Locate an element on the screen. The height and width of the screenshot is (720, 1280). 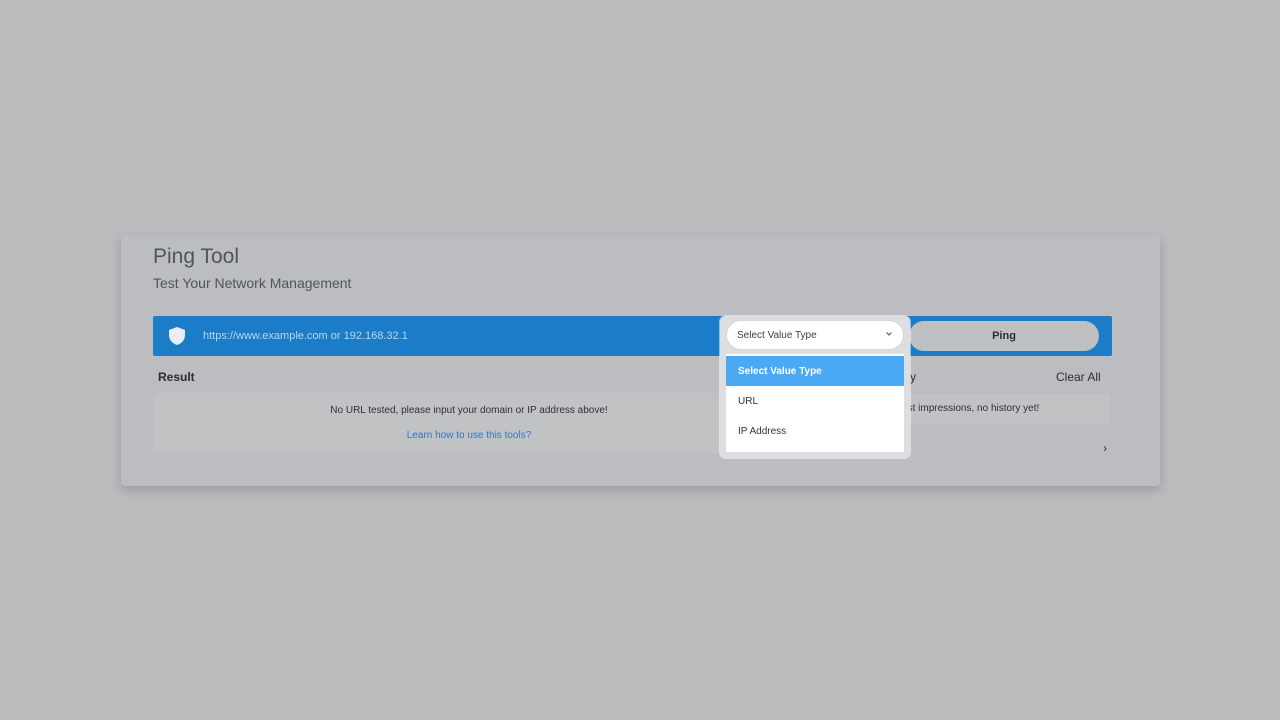
history-message: u' first impressions, no history yet! is located at coordinates (964, 408).